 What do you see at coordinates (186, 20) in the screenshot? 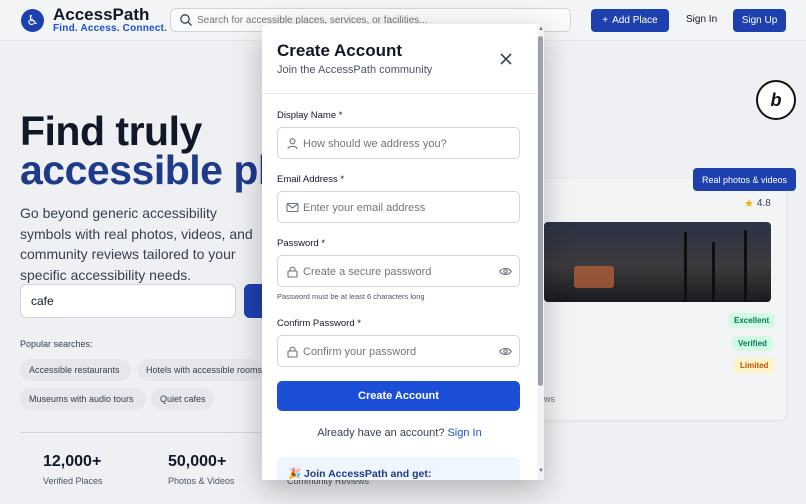
I see `search-icon` at bounding box center [186, 20].